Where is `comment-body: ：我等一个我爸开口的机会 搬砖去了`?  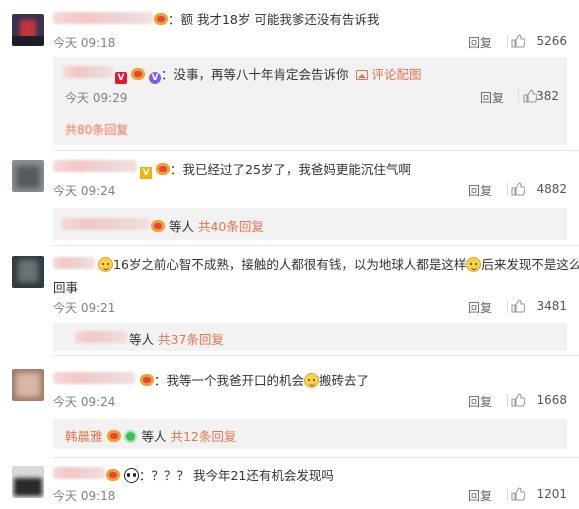 comment-body: ：我等一个我爸开口的机会 搬砖去了 is located at coordinates (353, 379).